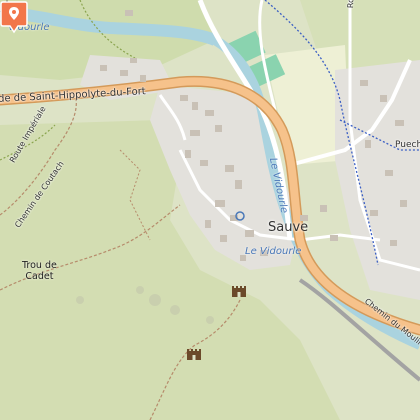 The image size is (420, 420). What do you see at coordinates (39, 265) in the screenshot?
I see `poi-label-line1: Trou de` at bounding box center [39, 265].